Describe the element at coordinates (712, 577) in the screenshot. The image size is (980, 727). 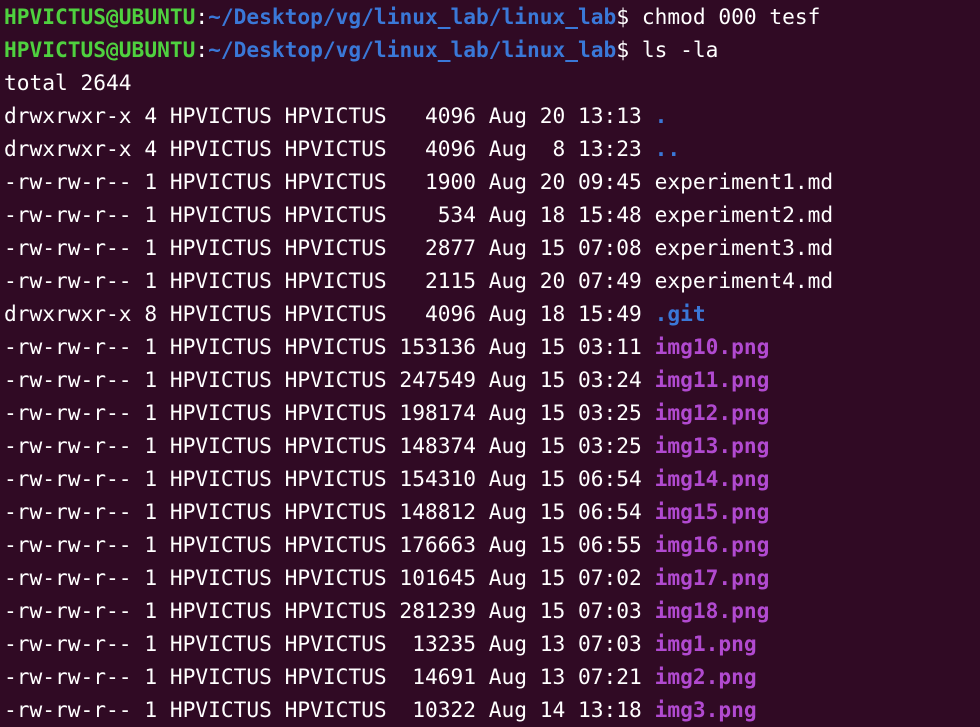
I see `file-name: img17.png` at that location.